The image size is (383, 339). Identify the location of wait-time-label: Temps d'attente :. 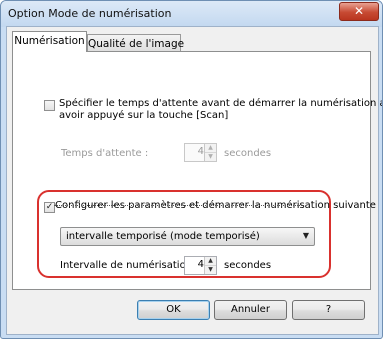
(105, 153).